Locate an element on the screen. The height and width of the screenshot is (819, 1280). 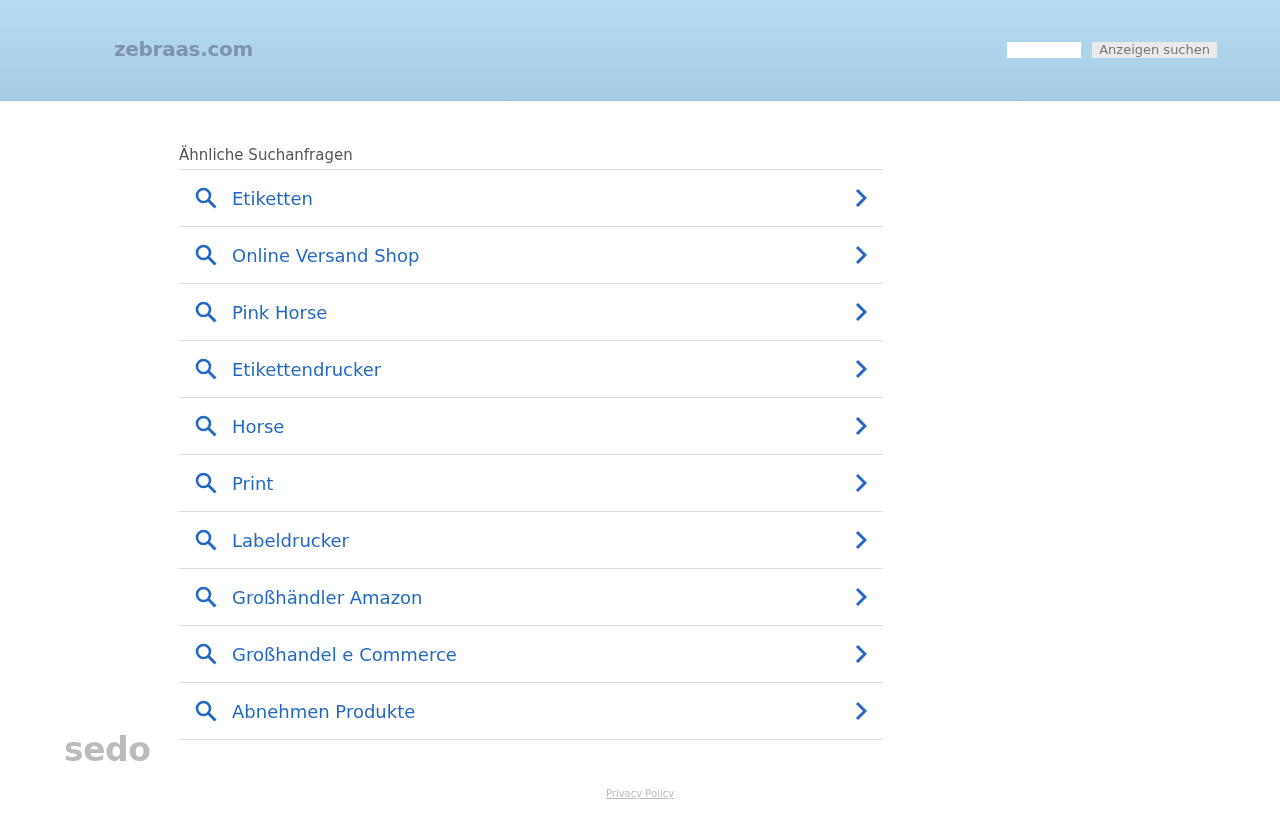
search-button: Anzeigen suchen is located at coordinates (1154, 50).